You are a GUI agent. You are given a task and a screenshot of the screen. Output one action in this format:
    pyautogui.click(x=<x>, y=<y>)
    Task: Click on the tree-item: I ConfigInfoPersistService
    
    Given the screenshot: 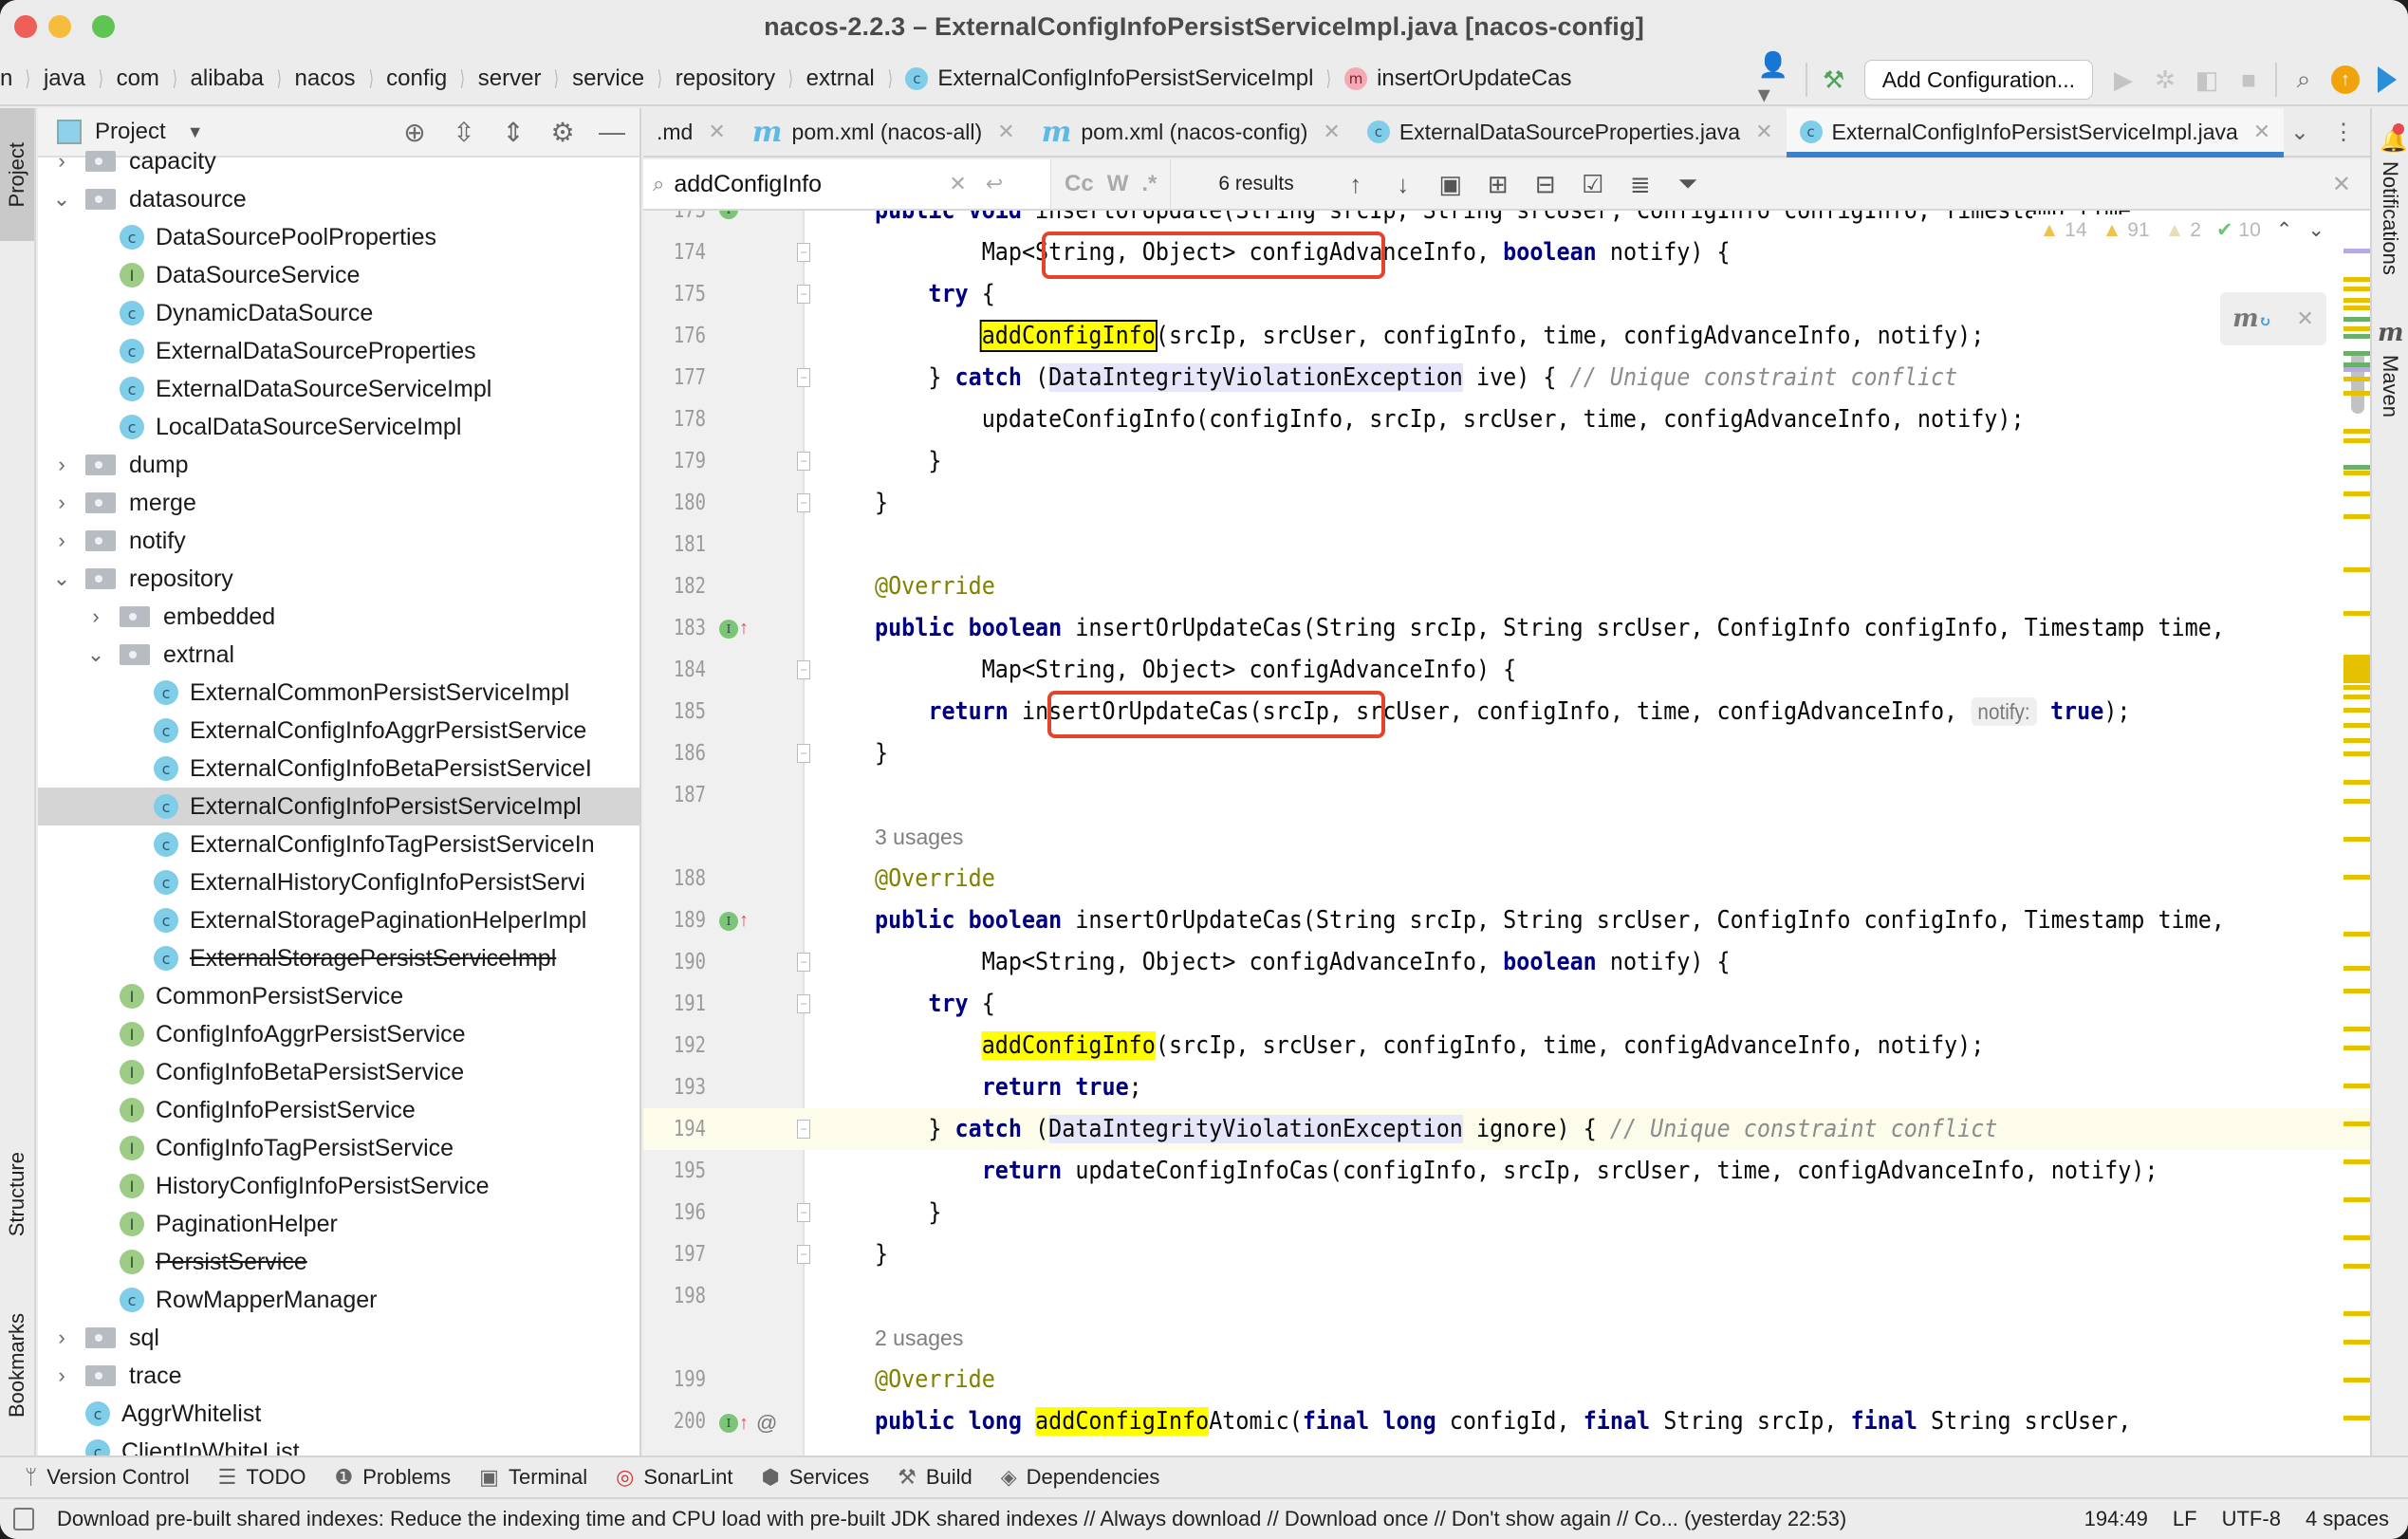 What is the action you would take?
    pyautogui.click(x=338, y=1110)
    